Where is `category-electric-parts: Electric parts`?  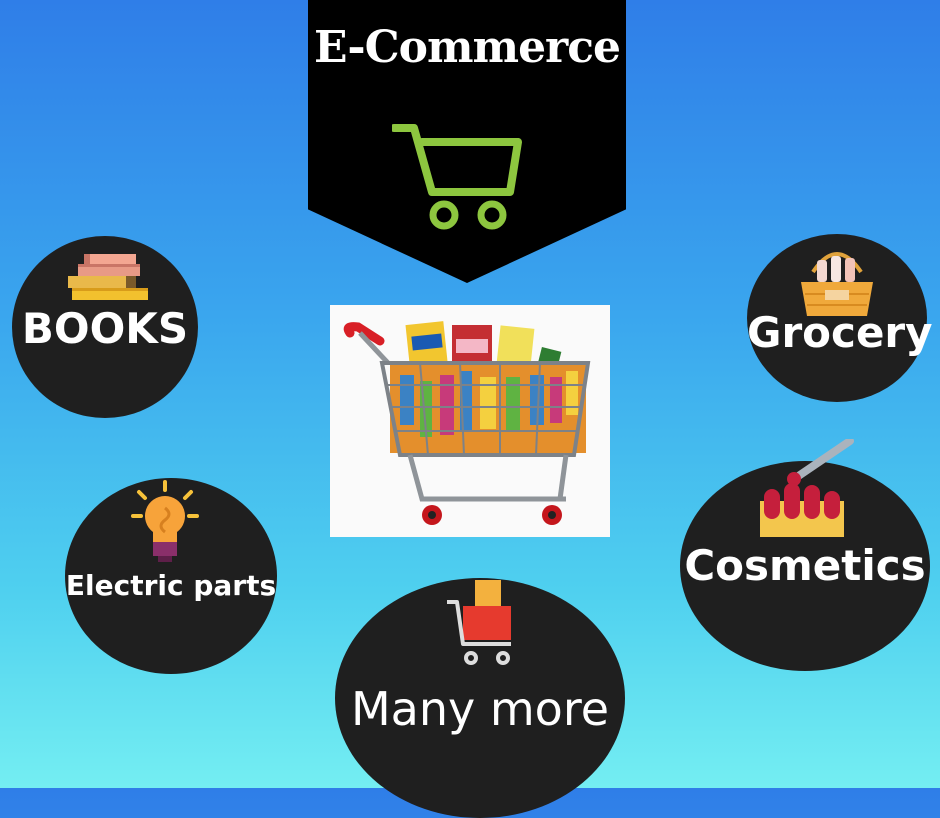
category-electric-parts: Electric parts is located at coordinates (171, 576).